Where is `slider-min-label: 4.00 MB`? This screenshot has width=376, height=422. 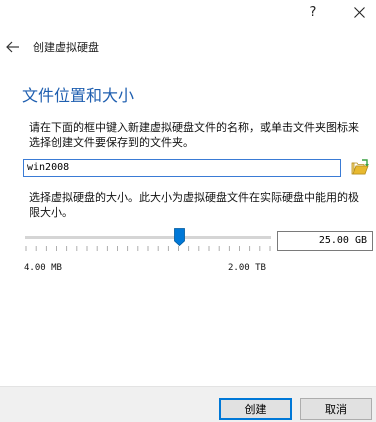
slider-min-label: 4.00 MB is located at coordinates (43, 268).